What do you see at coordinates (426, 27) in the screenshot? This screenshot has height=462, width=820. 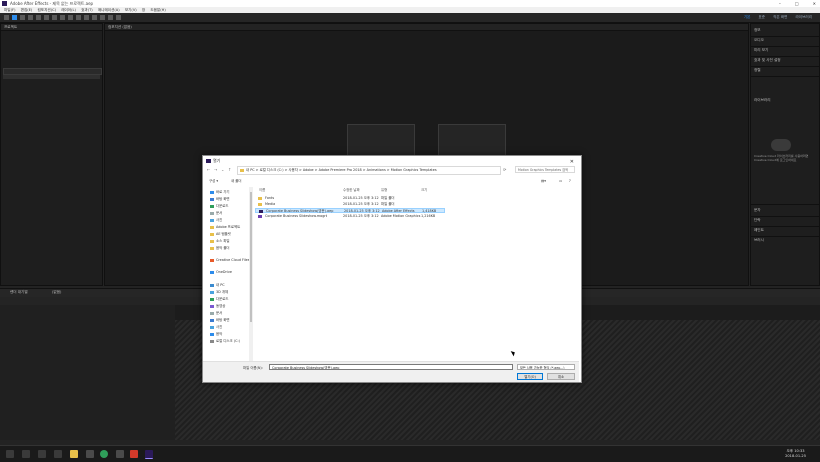 I see `composition-tab: 컴포지션 (없음)` at bounding box center [426, 27].